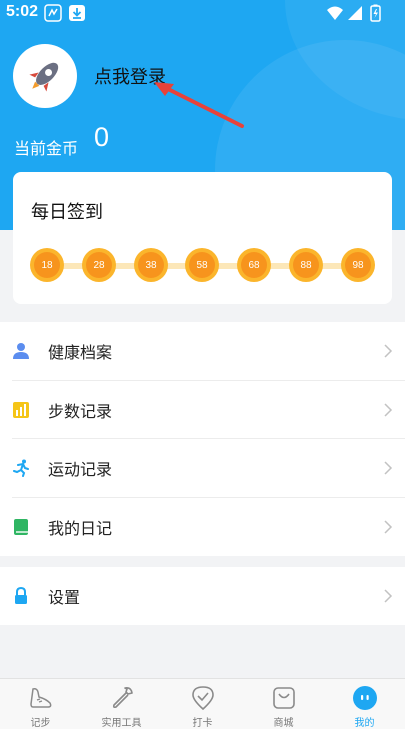 The height and width of the screenshot is (729, 405). I want to click on signin-coin-day-5: 68 +, so click(254, 263).